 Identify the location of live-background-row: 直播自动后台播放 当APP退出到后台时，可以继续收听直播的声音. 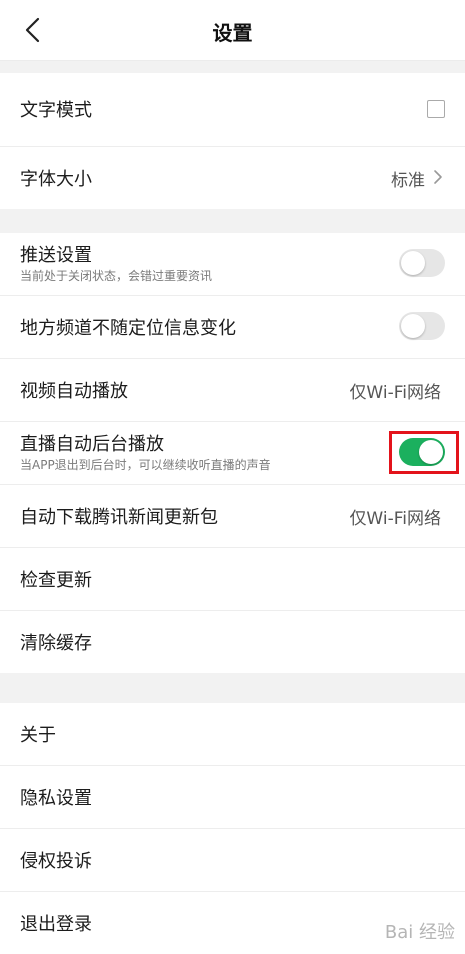
(232, 453).